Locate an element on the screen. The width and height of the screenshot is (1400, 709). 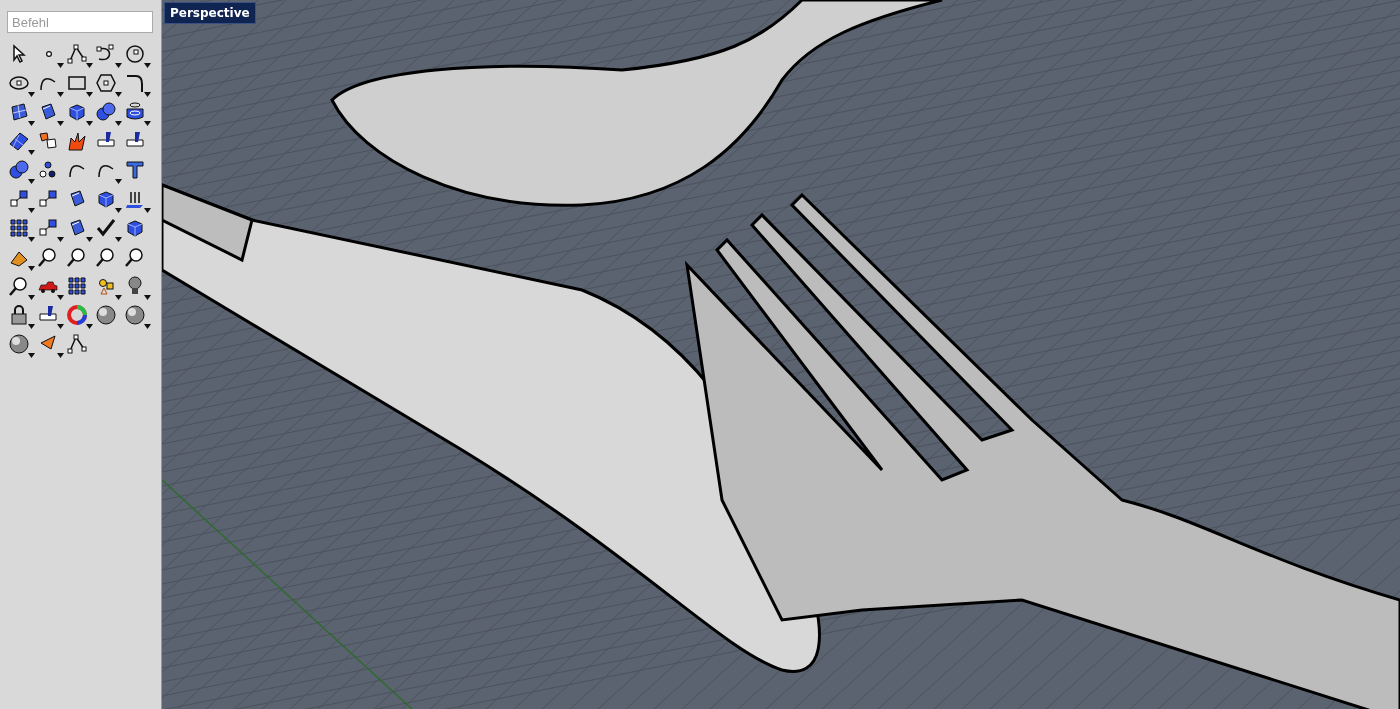
cylinder-icon is located at coordinates (135, 112).